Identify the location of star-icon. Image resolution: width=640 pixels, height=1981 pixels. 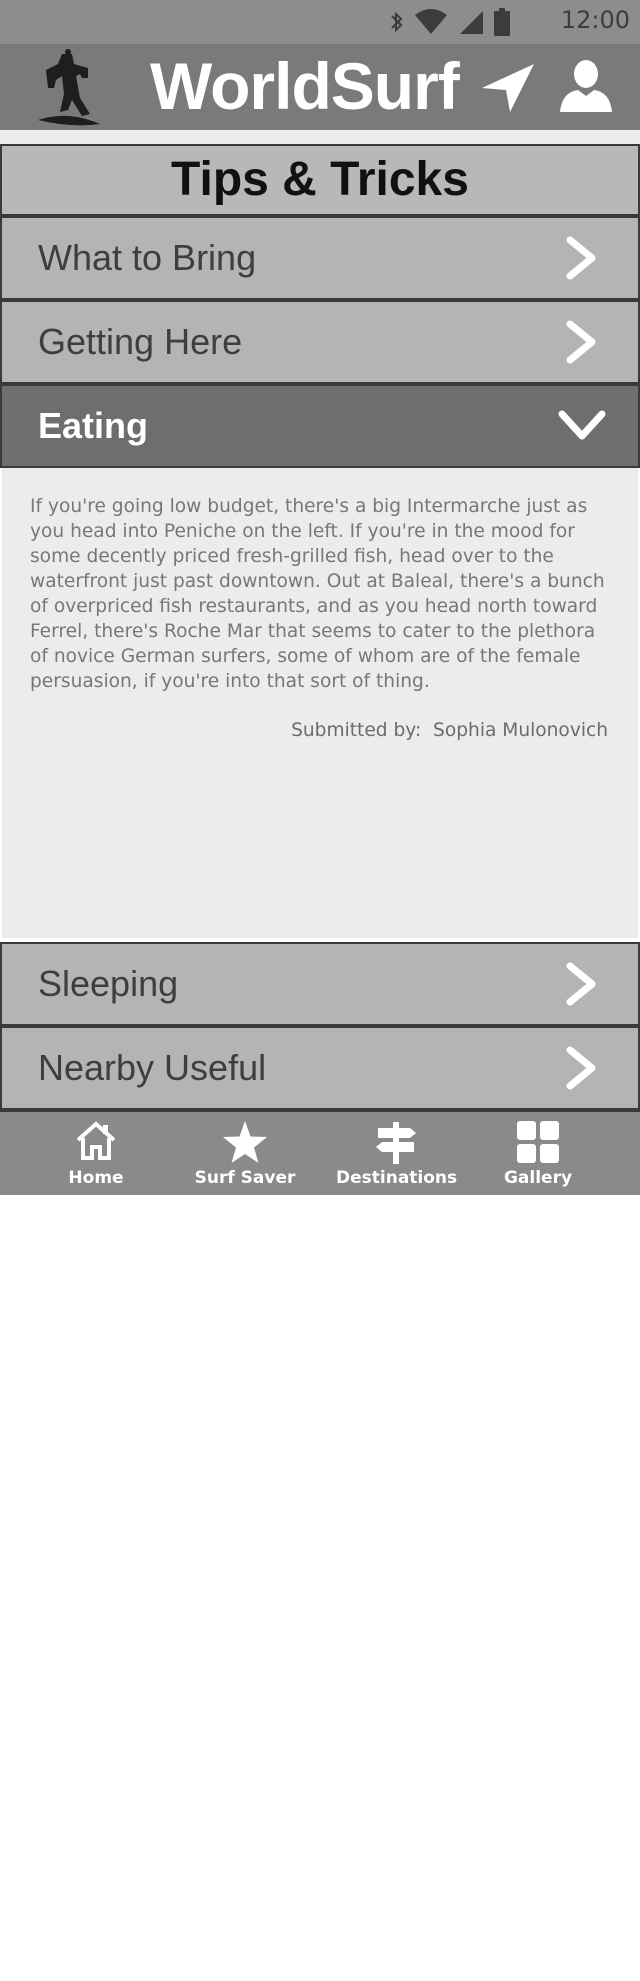
(245, 1142).